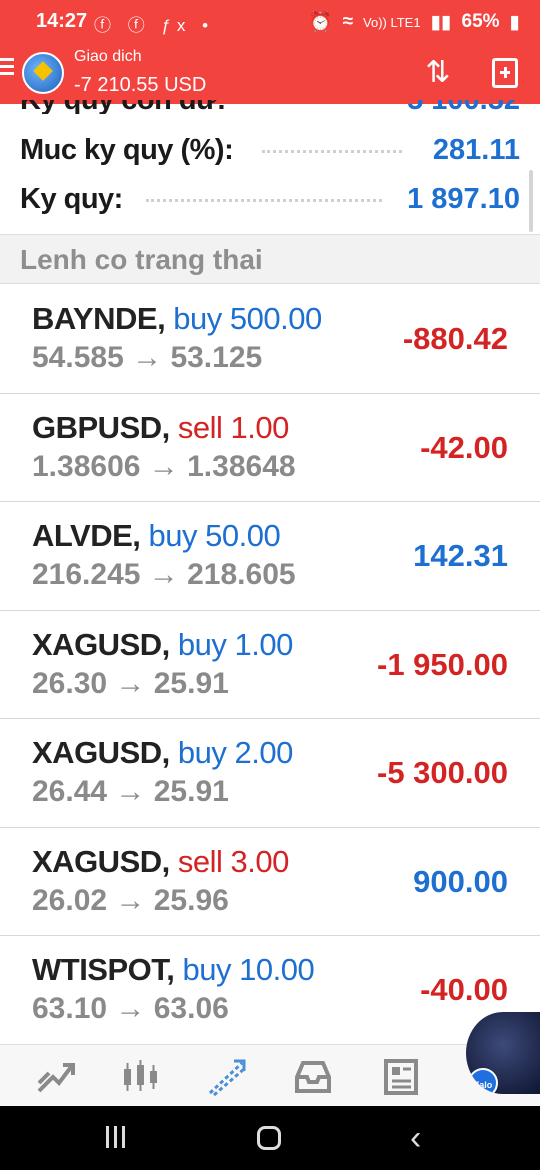 The height and width of the screenshot is (1170, 540). What do you see at coordinates (441, 22) in the screenshot?
I see `signal-icon: ▮▮` at bounding box center [441, 22].